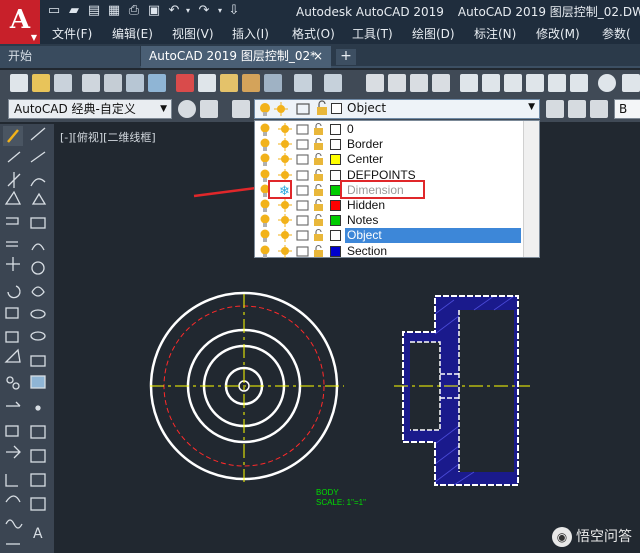 The height and width of the screenshot is (553, 640). What do you see at coordinates (397, 129) in the screenshot?
I see `layer-row-0: 0` at bounding box center [397, 129].